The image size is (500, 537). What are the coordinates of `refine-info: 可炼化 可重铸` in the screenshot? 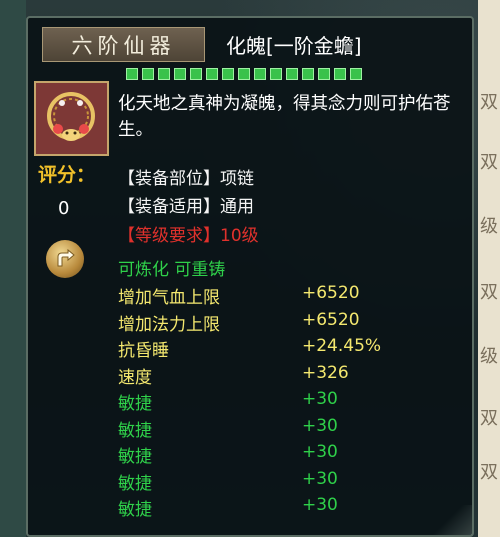 It's located at (172, 270).